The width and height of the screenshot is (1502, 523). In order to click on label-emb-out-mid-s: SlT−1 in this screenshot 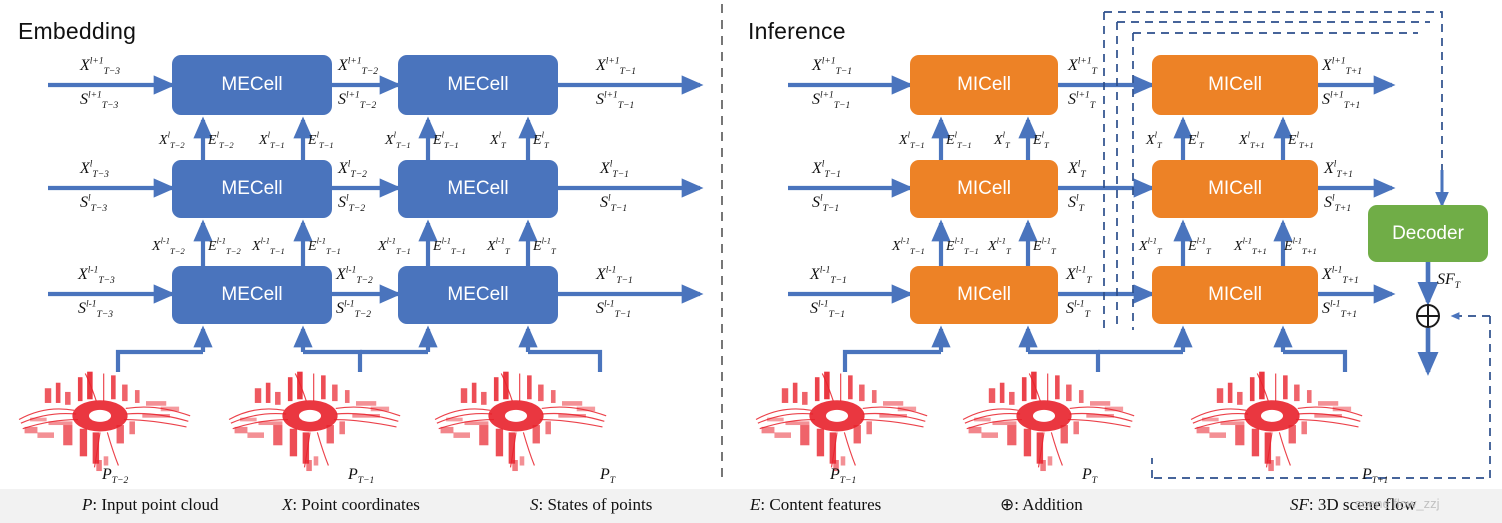, I will do `click(614, 204)`.